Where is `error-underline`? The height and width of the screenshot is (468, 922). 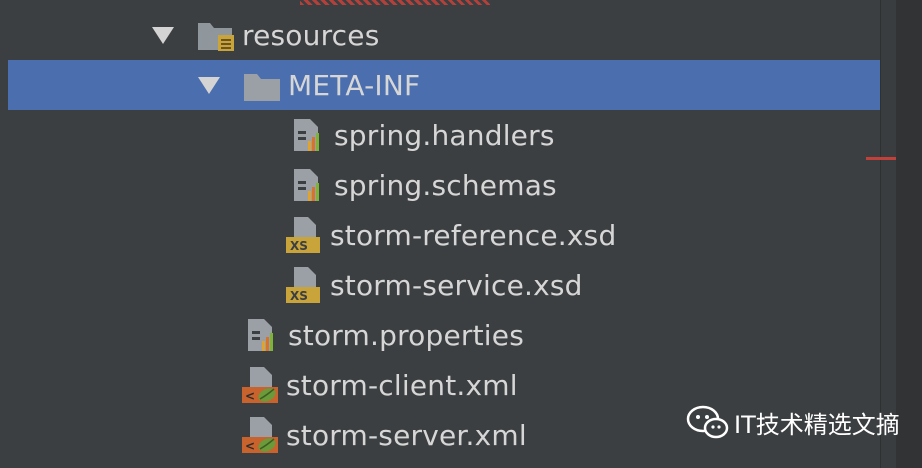
error-underline is located at coordinates (395, 2).